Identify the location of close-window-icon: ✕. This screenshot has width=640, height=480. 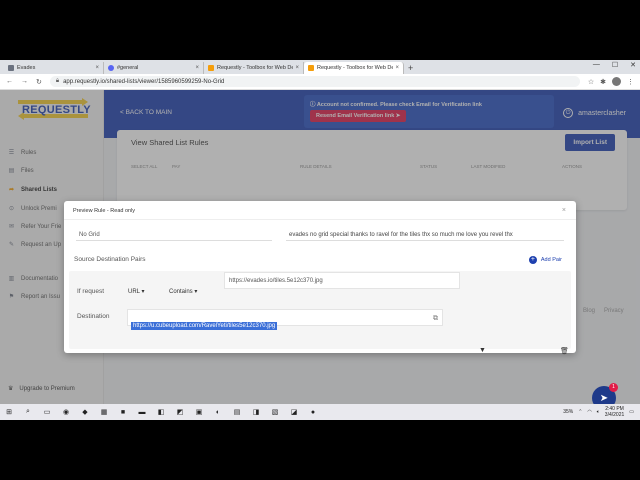
(633, 65).